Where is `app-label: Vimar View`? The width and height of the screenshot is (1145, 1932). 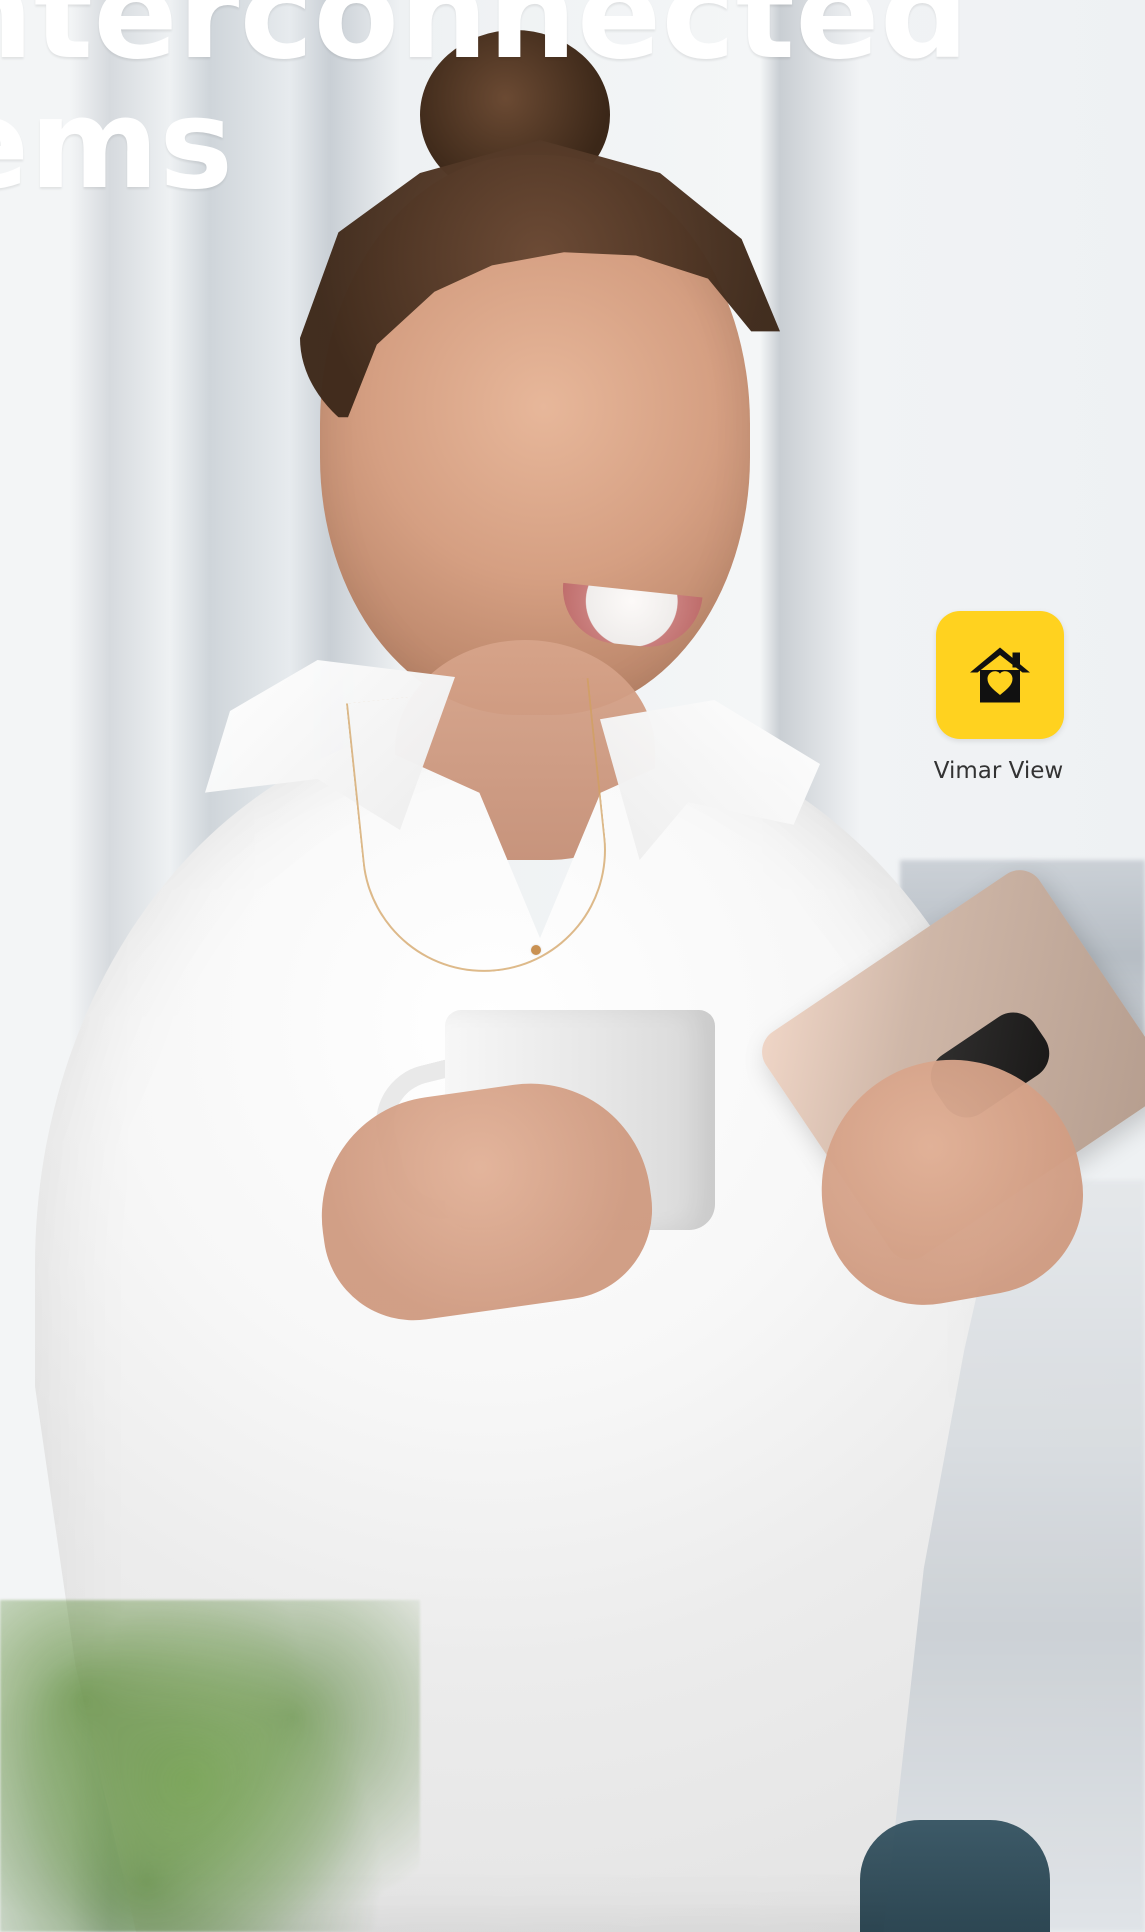 app-label: Vimar View is located at coordinates (998, 771).